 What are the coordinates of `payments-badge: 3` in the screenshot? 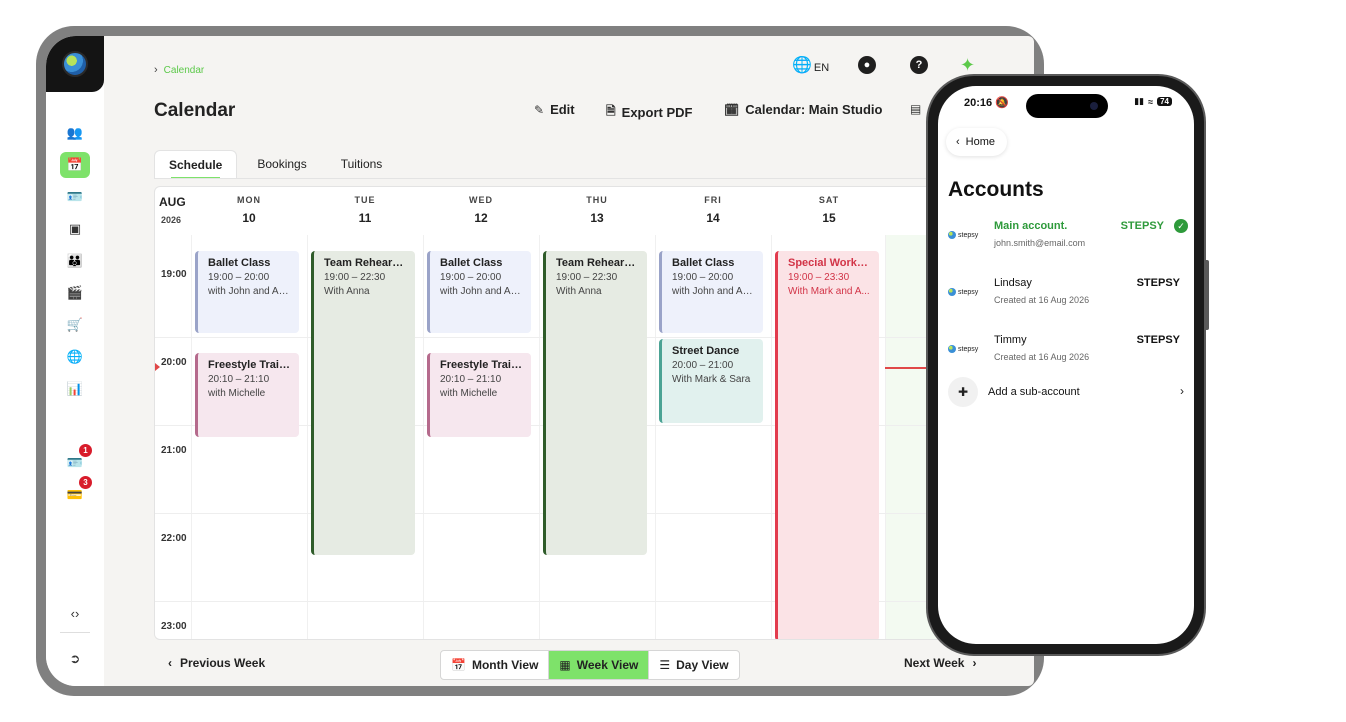 It's located at (85, 482).